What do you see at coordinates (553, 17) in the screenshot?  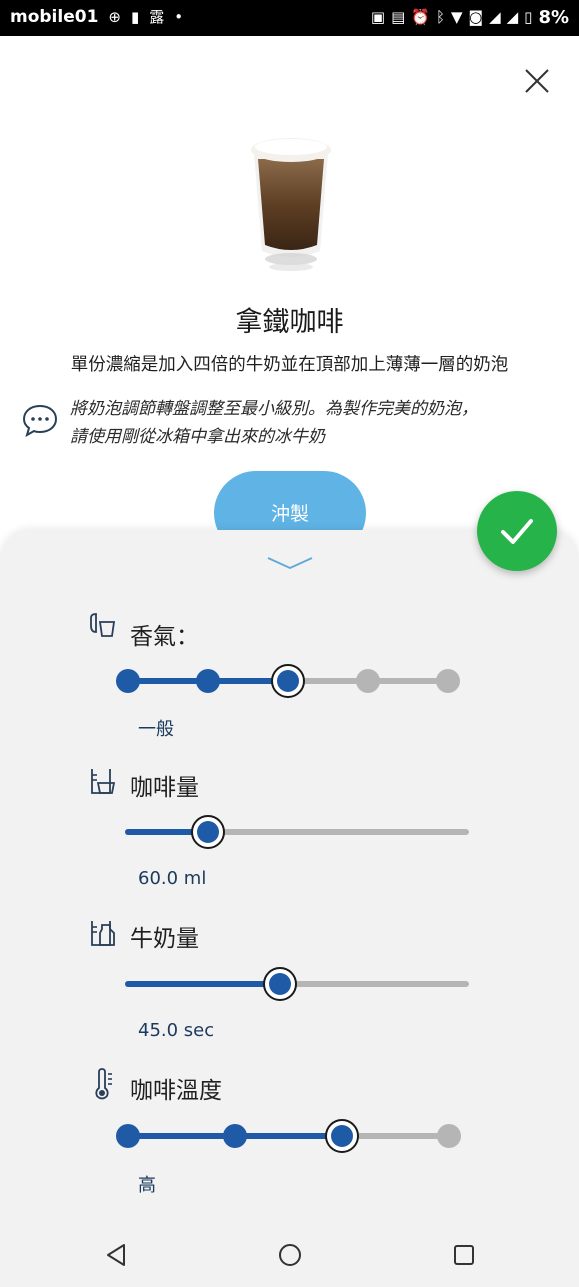 I see `battery-percent: 8%` at bounding box center [553, 17].